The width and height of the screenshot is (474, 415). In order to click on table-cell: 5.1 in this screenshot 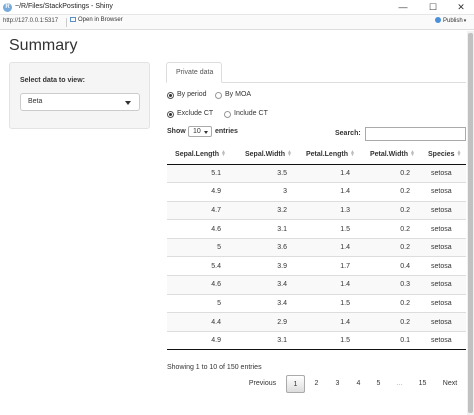, I will do `click(198, 173)`.